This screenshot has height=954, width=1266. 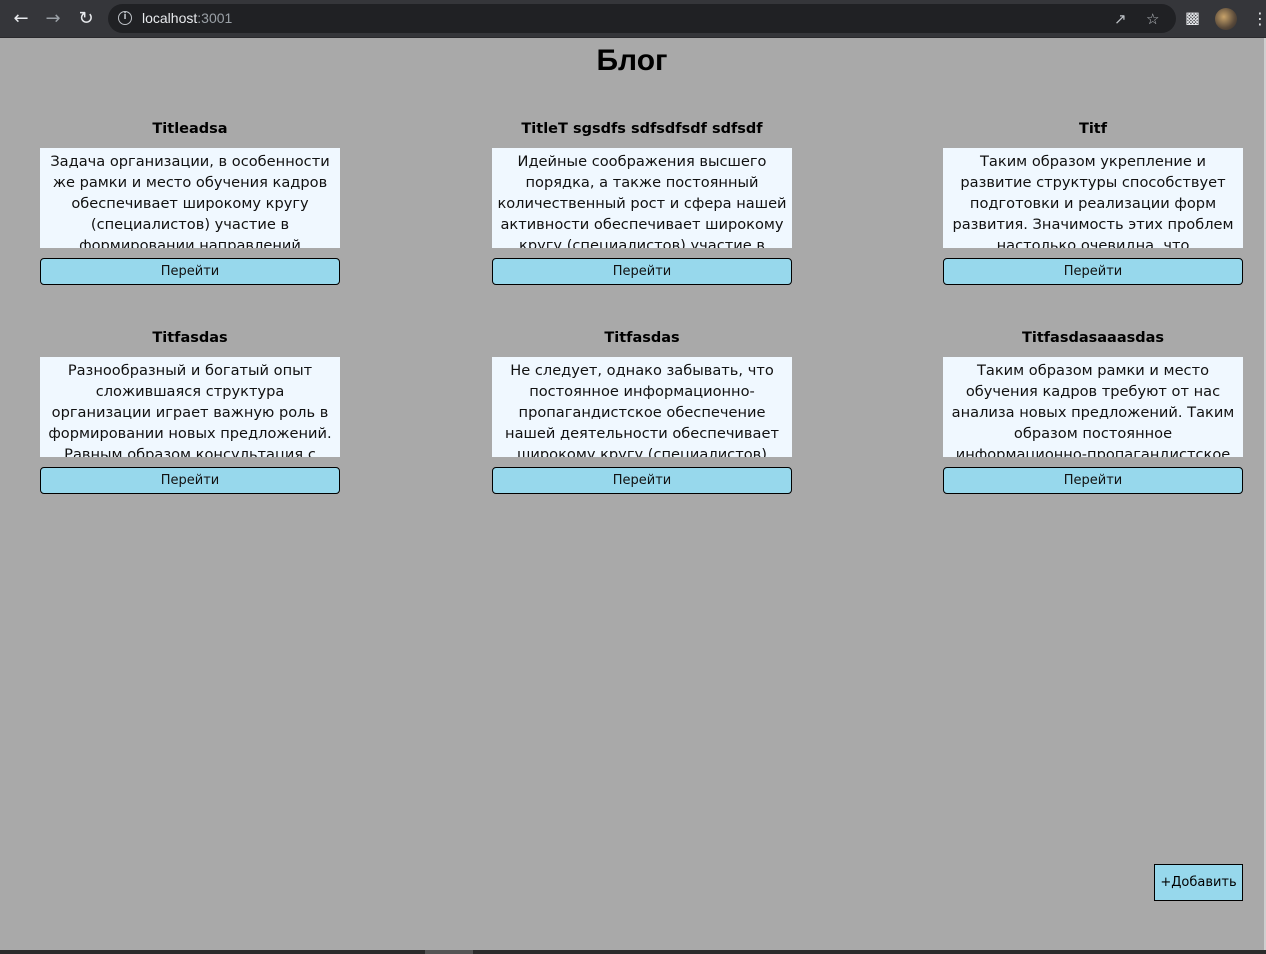 I want to click on info-icon: i, so click(x=125, y=18).